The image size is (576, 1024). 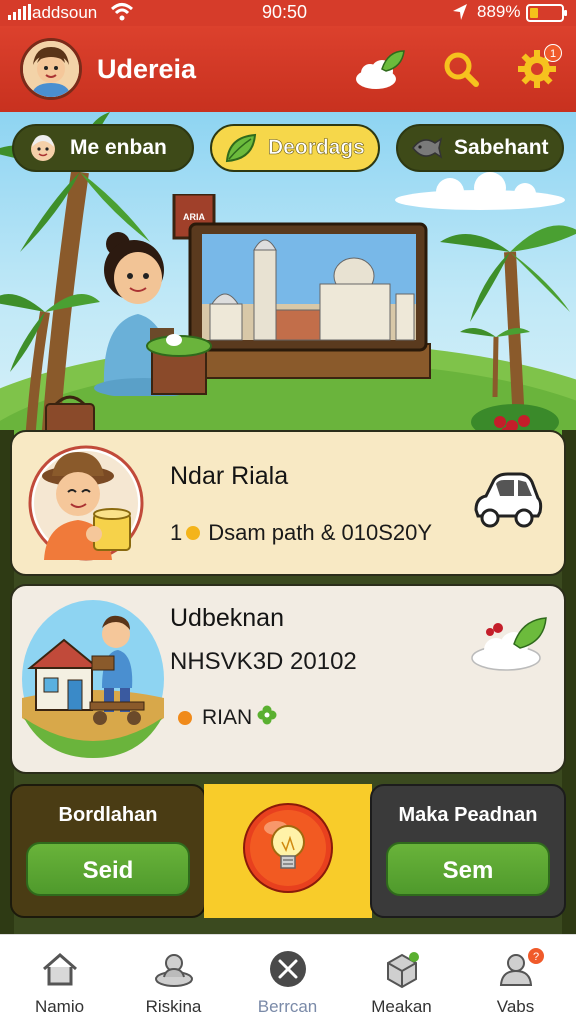 What do you see at coordinates (515, 1006) in the screenshot?
I see `nav-label: Vabs` at bounding box center [515, 1006].